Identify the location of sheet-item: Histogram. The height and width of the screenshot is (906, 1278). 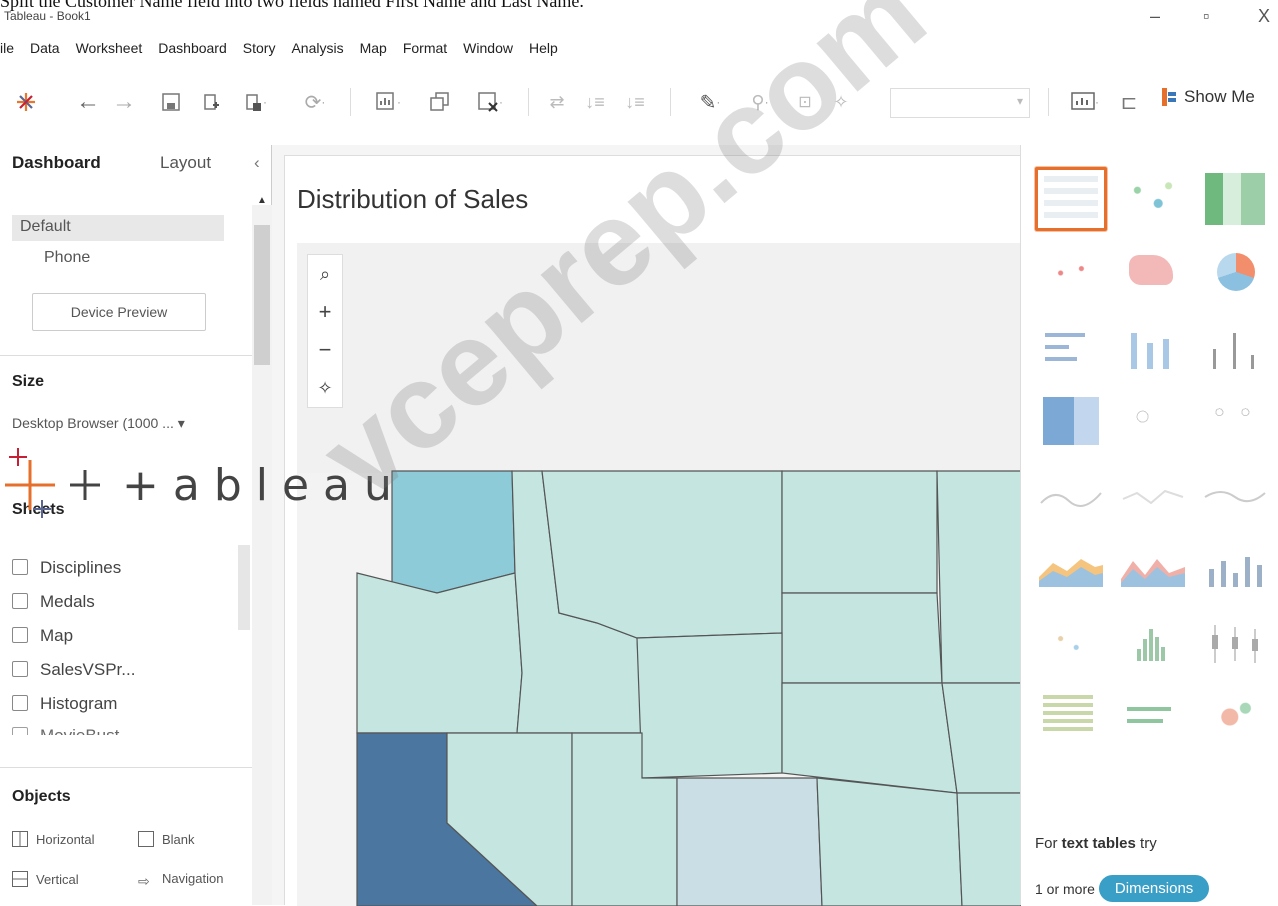
(73, 704).